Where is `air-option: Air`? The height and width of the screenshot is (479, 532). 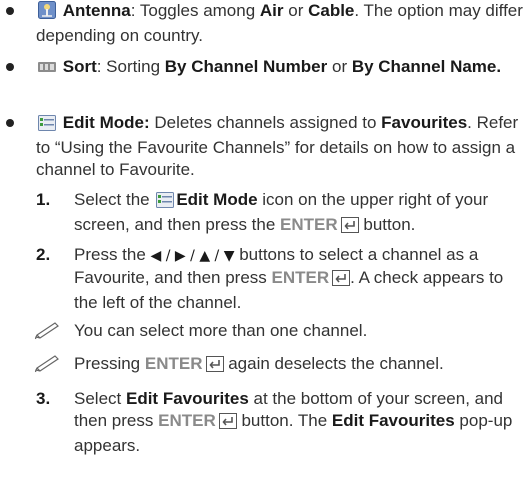
air-option: Air is located at coordinates (271, 10).